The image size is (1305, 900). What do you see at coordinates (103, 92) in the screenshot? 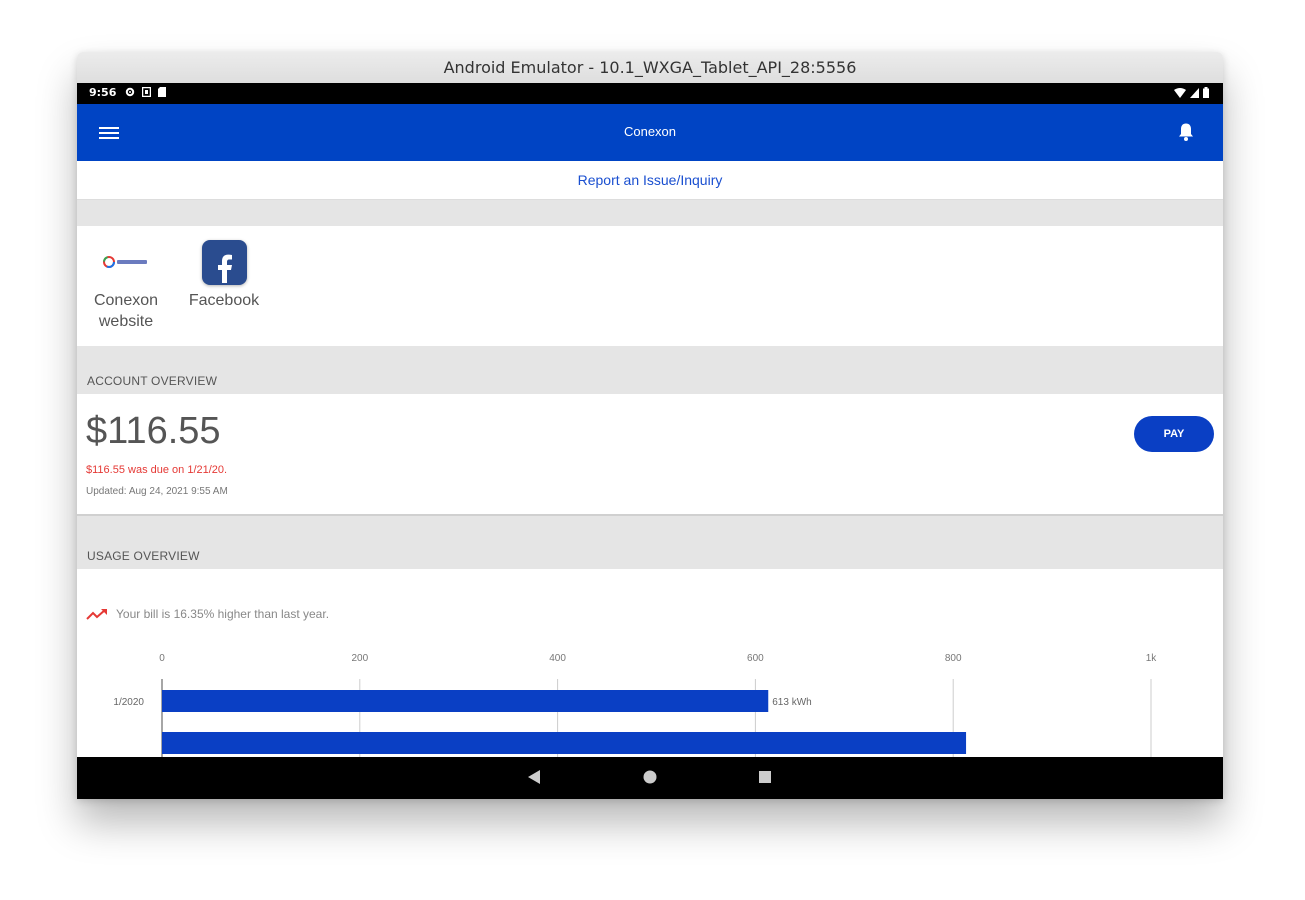
I see `status-time: 9:56` at bounding box center [103, 92].